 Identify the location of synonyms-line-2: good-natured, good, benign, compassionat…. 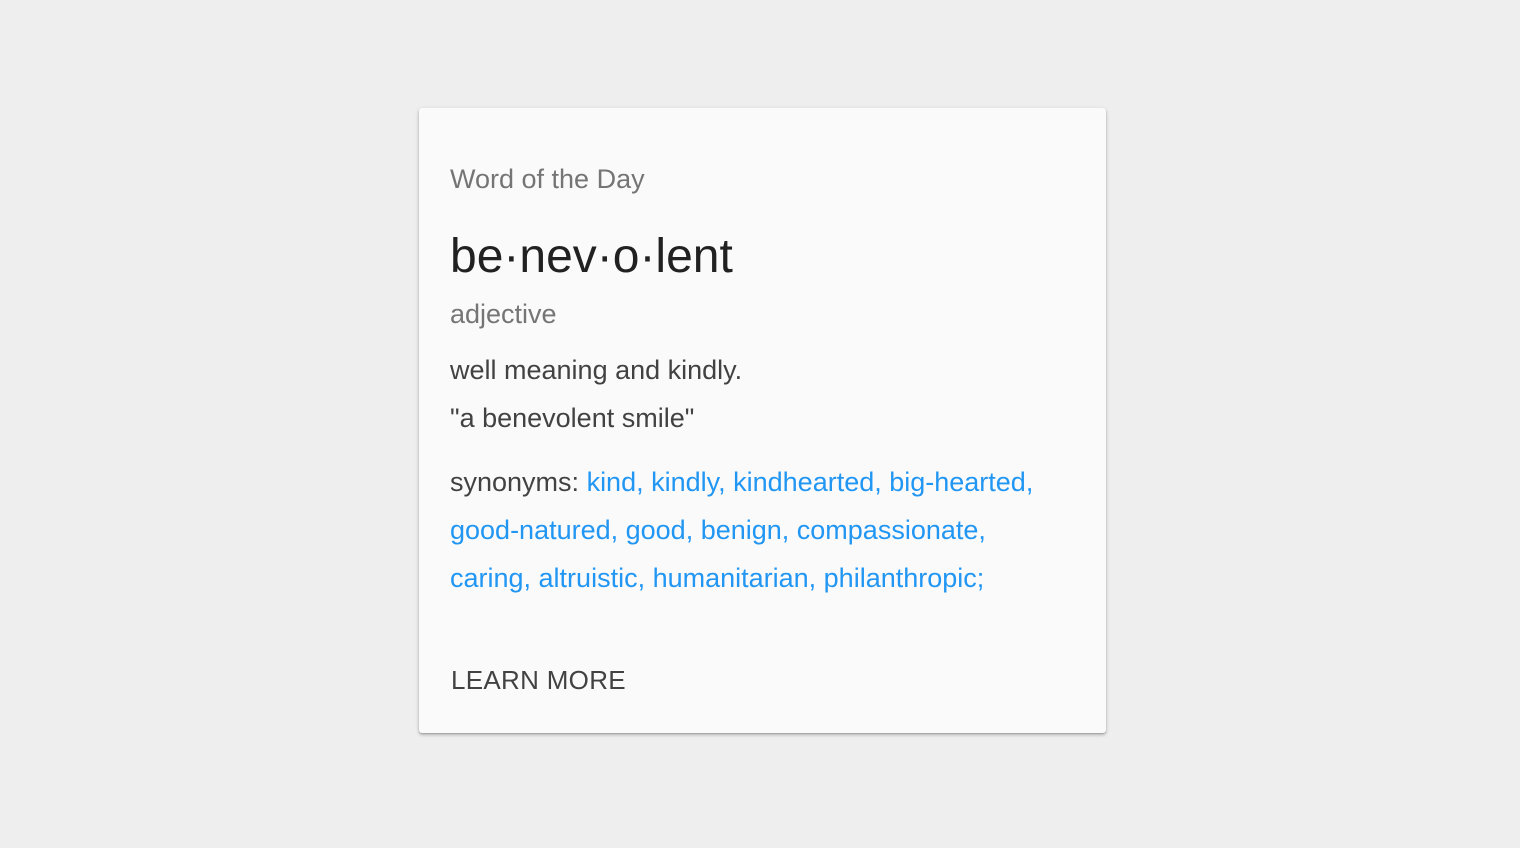
(765, 530).